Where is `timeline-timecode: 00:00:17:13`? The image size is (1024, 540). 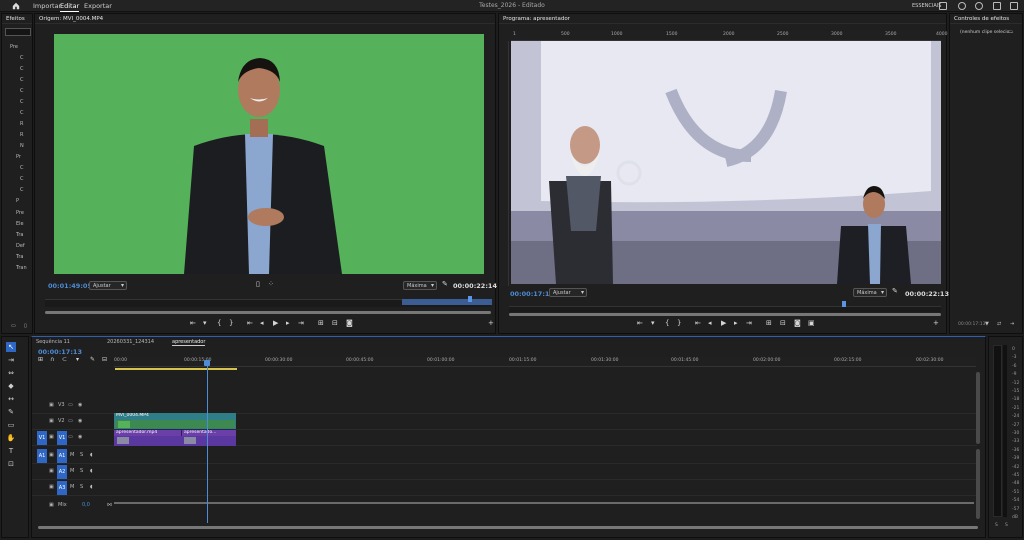 timeline-timecode: 00:00:17:13 is located at coordinates (60, 352).